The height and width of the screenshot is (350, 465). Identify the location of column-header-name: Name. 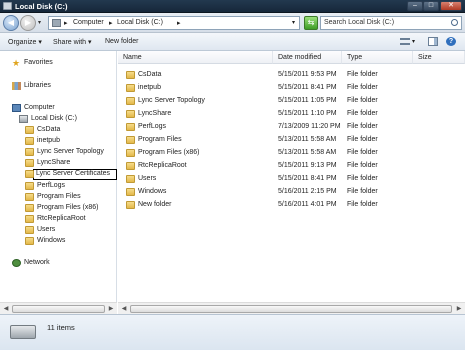
(195, 57).